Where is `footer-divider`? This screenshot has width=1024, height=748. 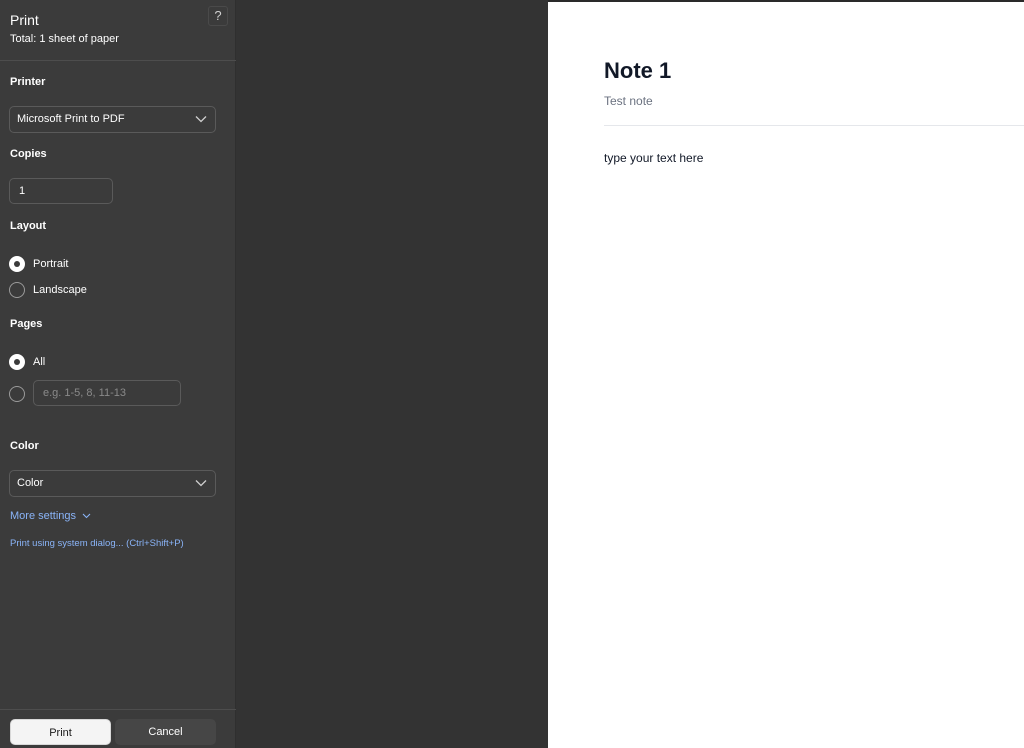 footer-divider is located at coordinates (118, 709).